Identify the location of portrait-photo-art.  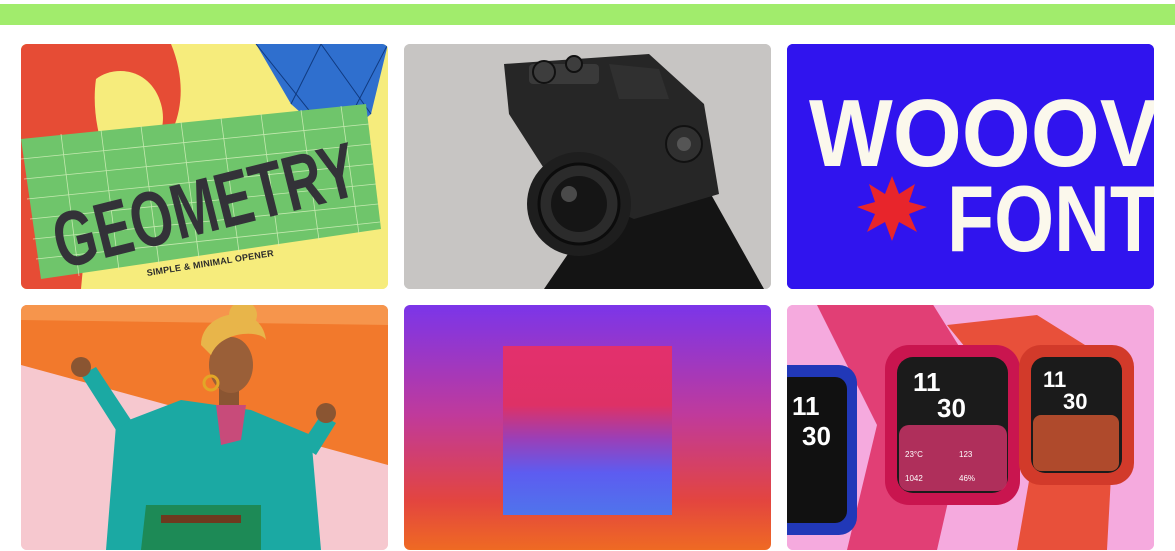
(204, 427).